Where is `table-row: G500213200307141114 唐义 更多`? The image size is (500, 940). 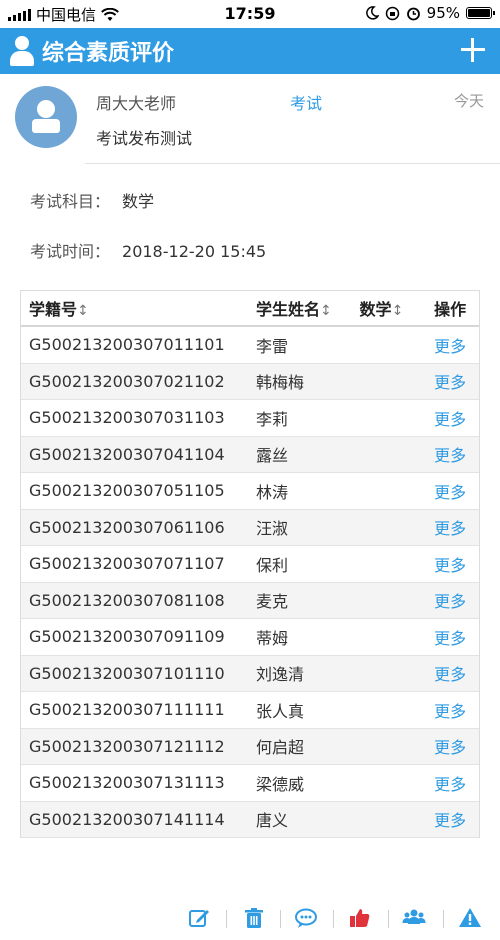
table-row: G500213200307141114 唐义 更多 is located at coordinates (250, 819).